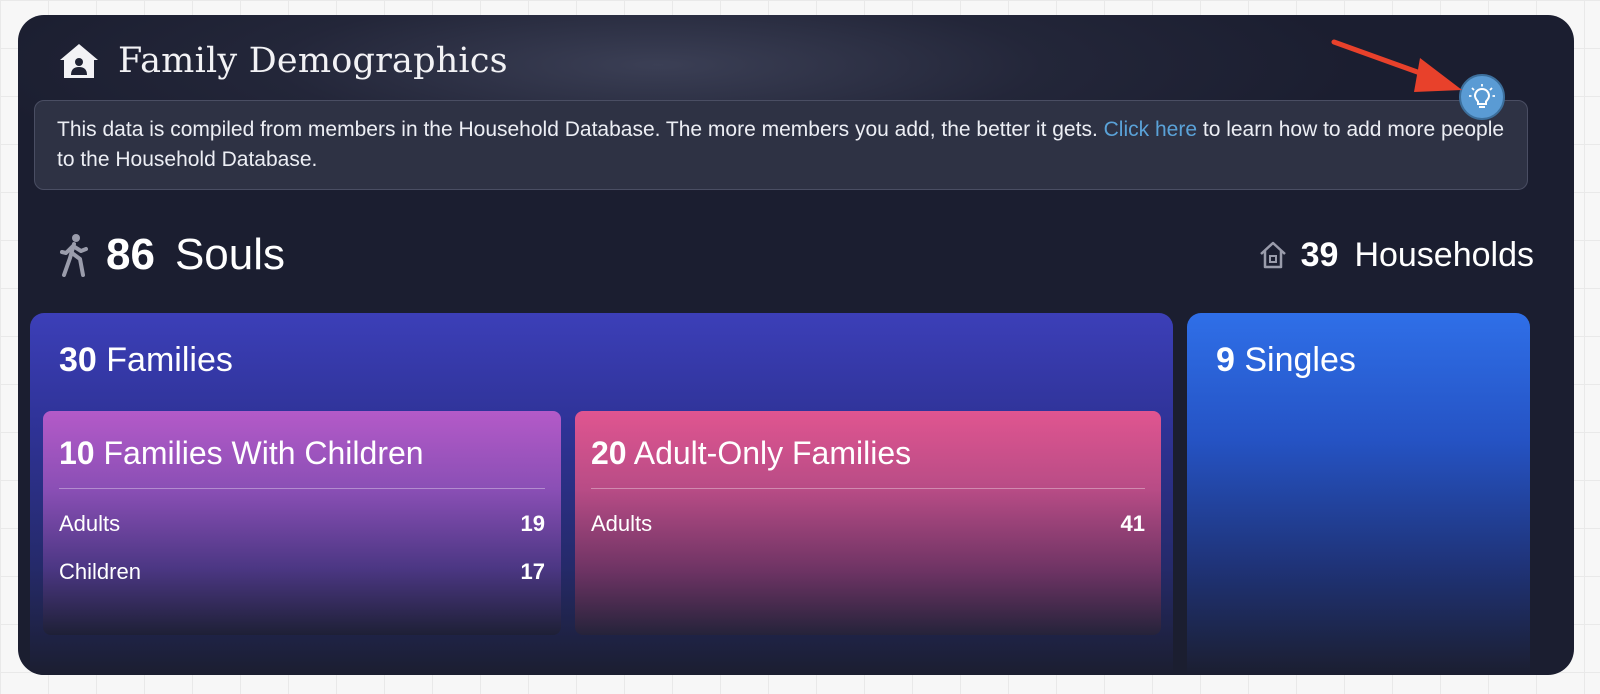 This screenshot has height=694, width=1600. What do you see at coordinates (100, 571) in the screenshot?
I see `stat-label: Children` at bounding box center [100, 571].